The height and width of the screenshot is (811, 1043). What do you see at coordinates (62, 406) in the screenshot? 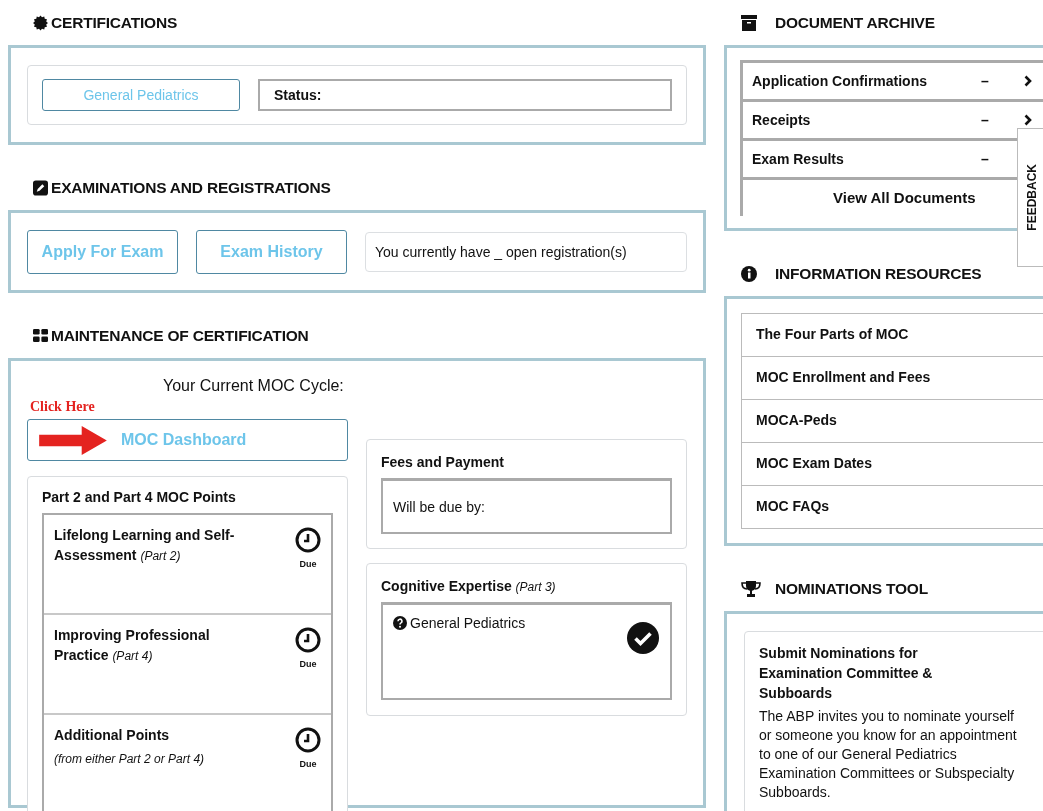
I see `annotation-text: Click Here` at bounding box center [62, 406].